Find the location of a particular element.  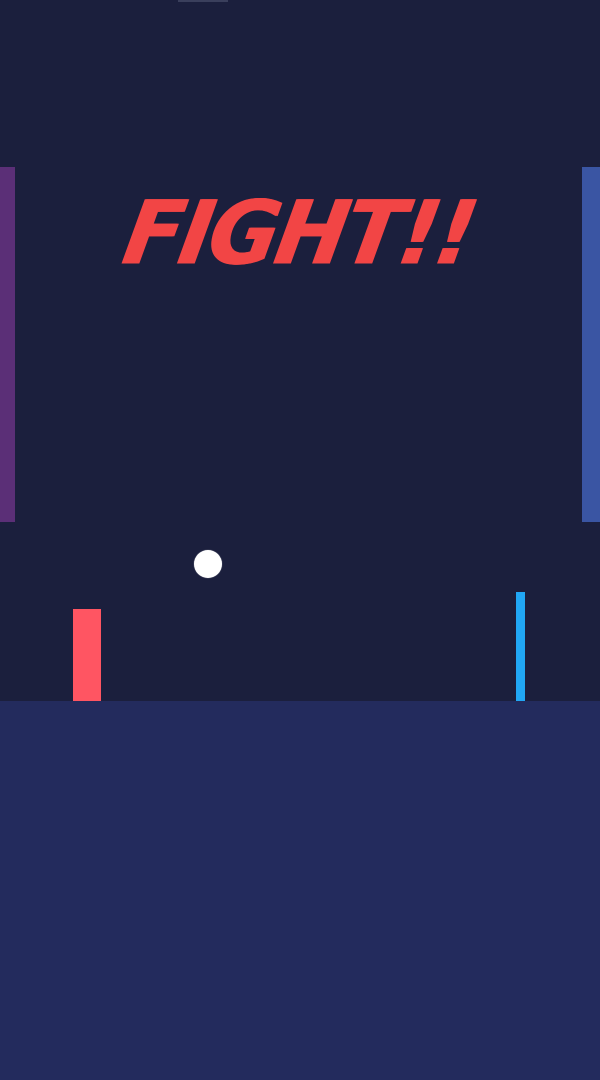

right-paddle is located at coordinates (520, 646).